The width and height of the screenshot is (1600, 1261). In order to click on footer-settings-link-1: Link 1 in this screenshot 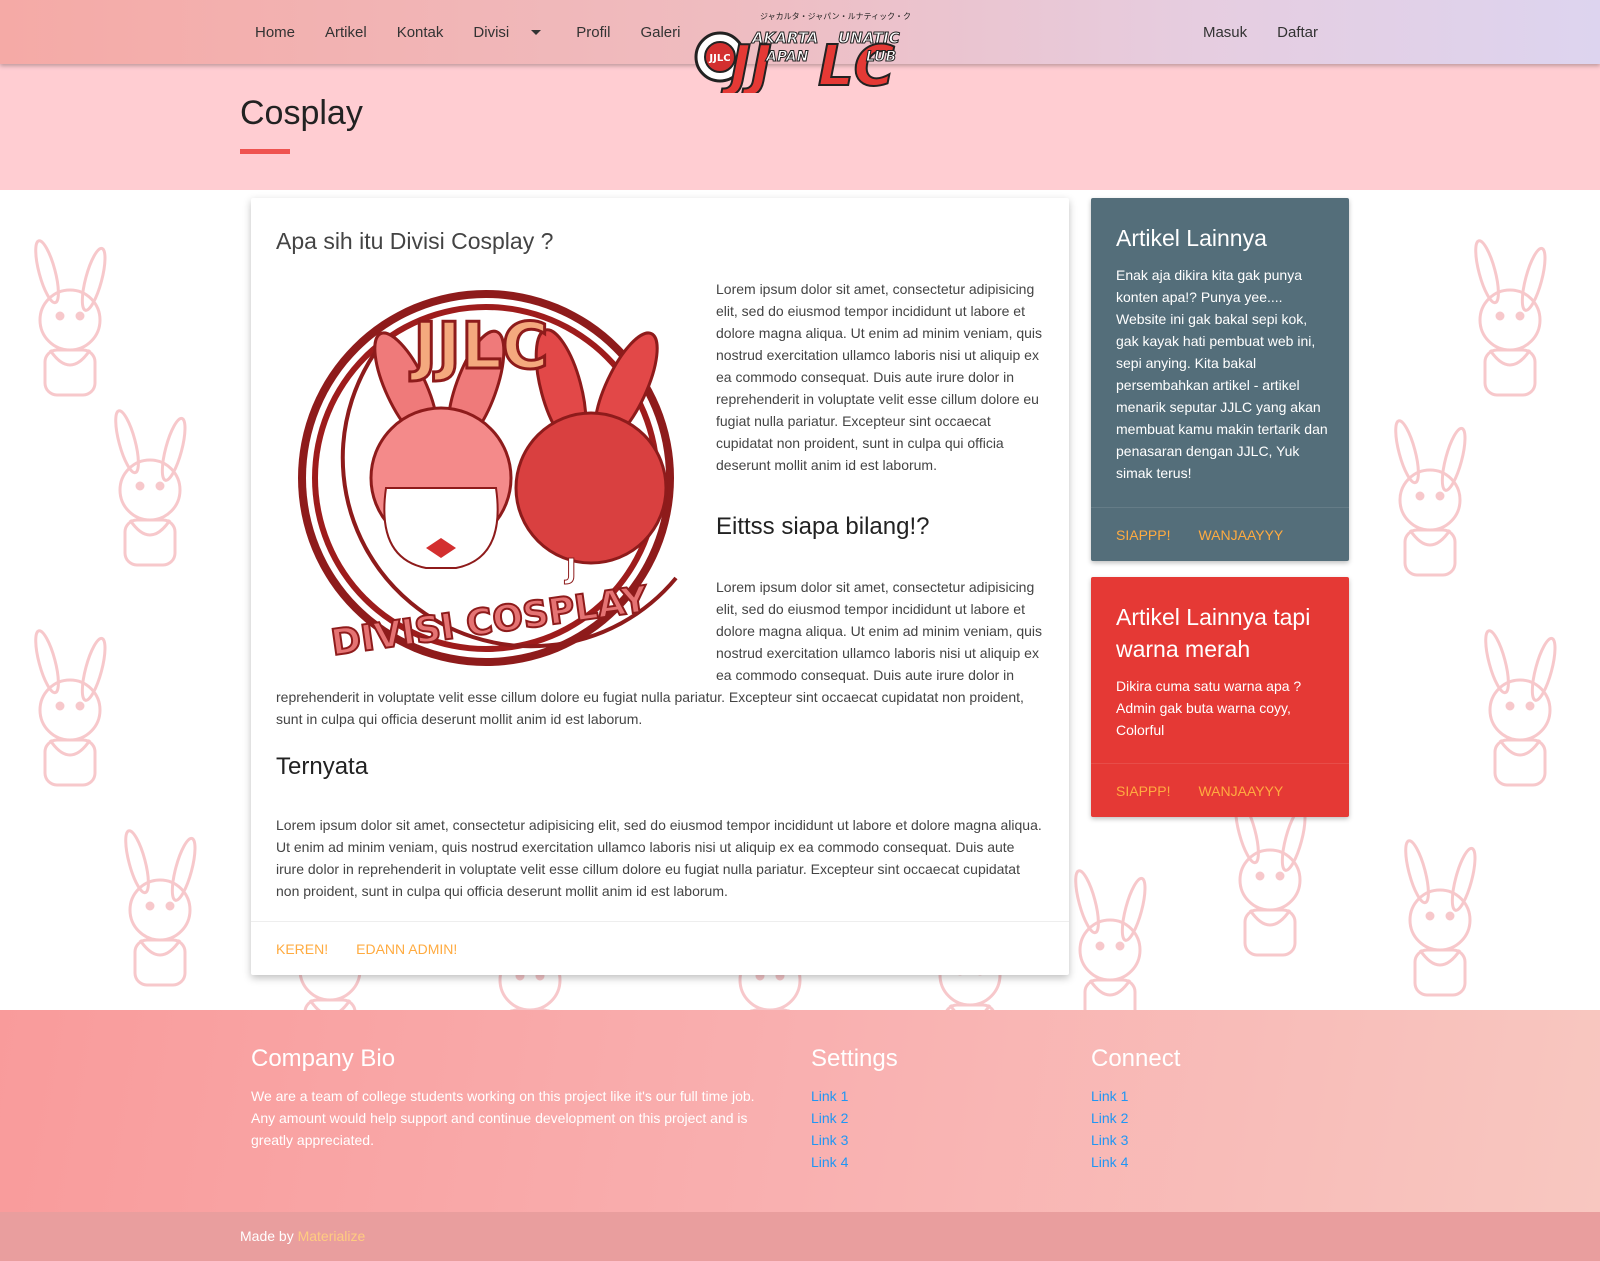, I will do `click(854, 1096)`.